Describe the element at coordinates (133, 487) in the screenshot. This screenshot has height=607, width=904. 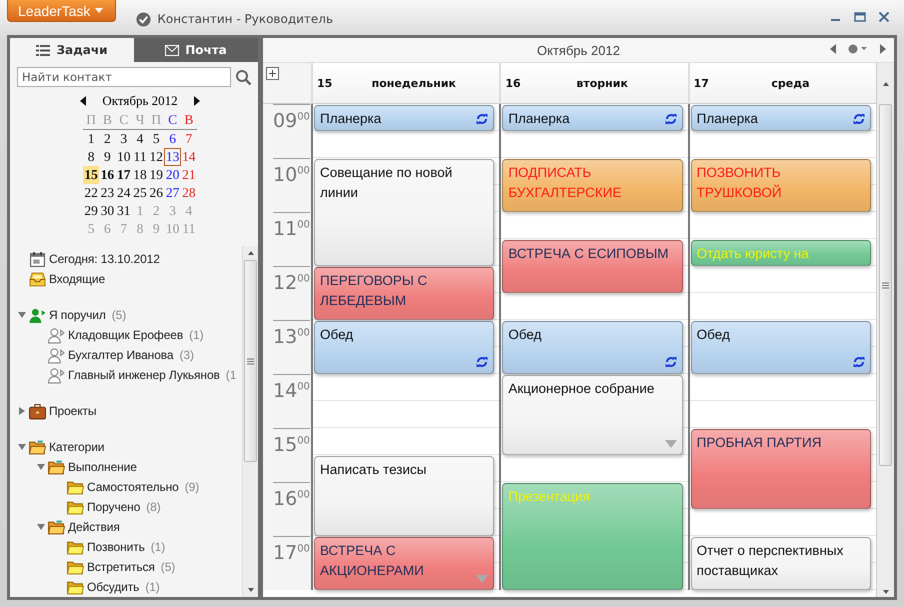
I see `tree-item: Самостоятельно` at that location.